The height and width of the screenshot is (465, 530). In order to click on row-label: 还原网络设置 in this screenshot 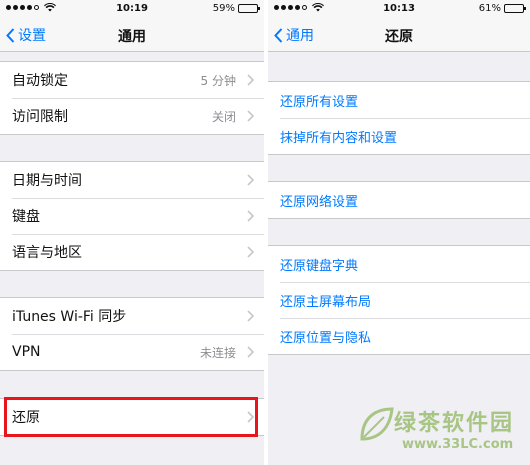, I will do `click(319, 202)`.